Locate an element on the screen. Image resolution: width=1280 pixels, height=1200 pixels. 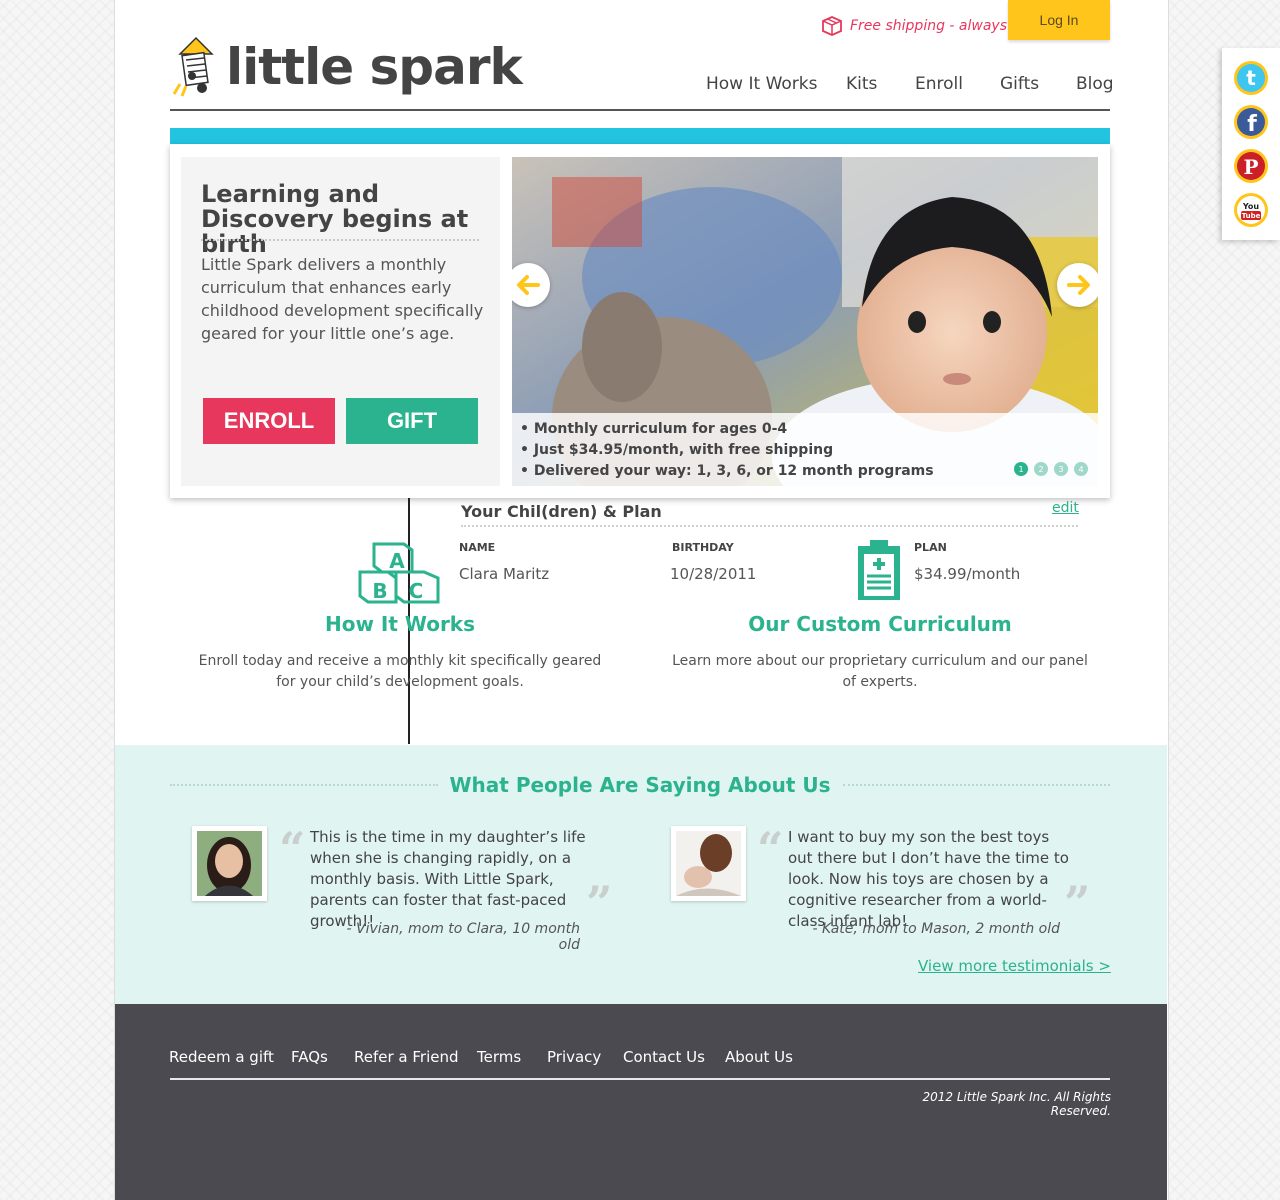
footer-link-redeem: Redeem a gift is located at coordinates (221, 1057).